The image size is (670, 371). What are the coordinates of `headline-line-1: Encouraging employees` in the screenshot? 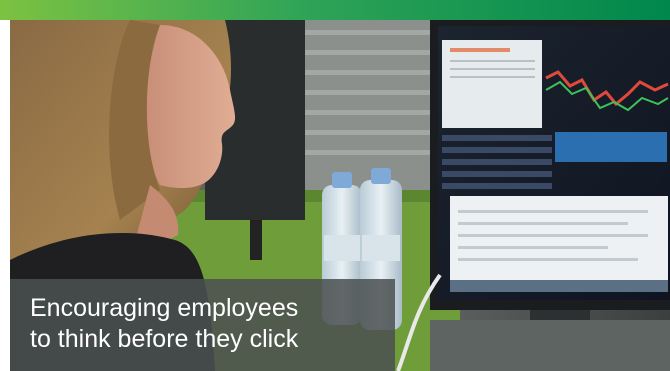 It's located at (164, 308).